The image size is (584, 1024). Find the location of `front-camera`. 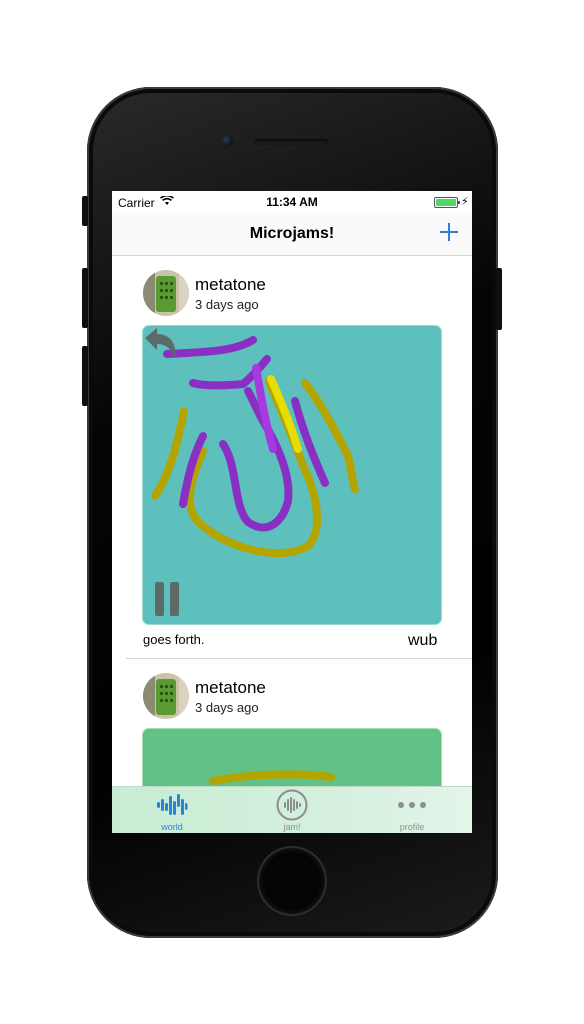

front-camera is located at coordinates (227, 141).